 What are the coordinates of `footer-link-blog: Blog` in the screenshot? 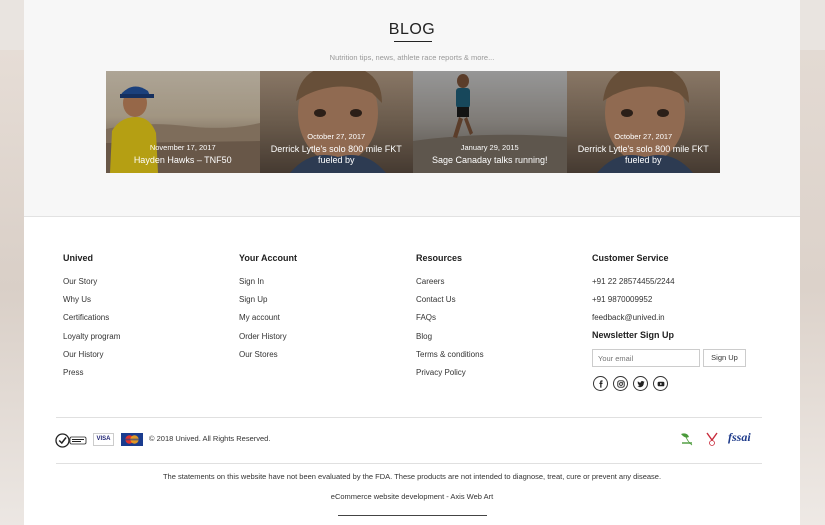 It's located at (450, 341).